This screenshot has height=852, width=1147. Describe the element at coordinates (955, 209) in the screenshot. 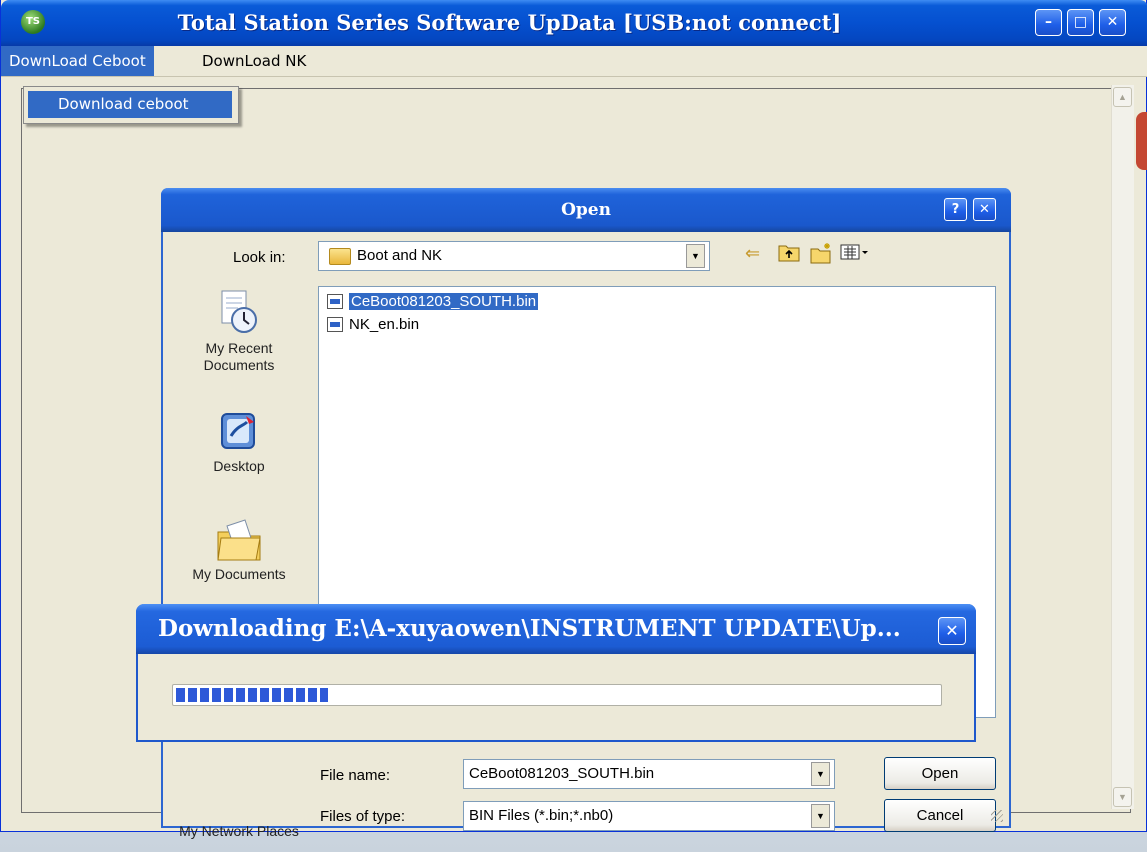

I see `help-button: ?` at that location.